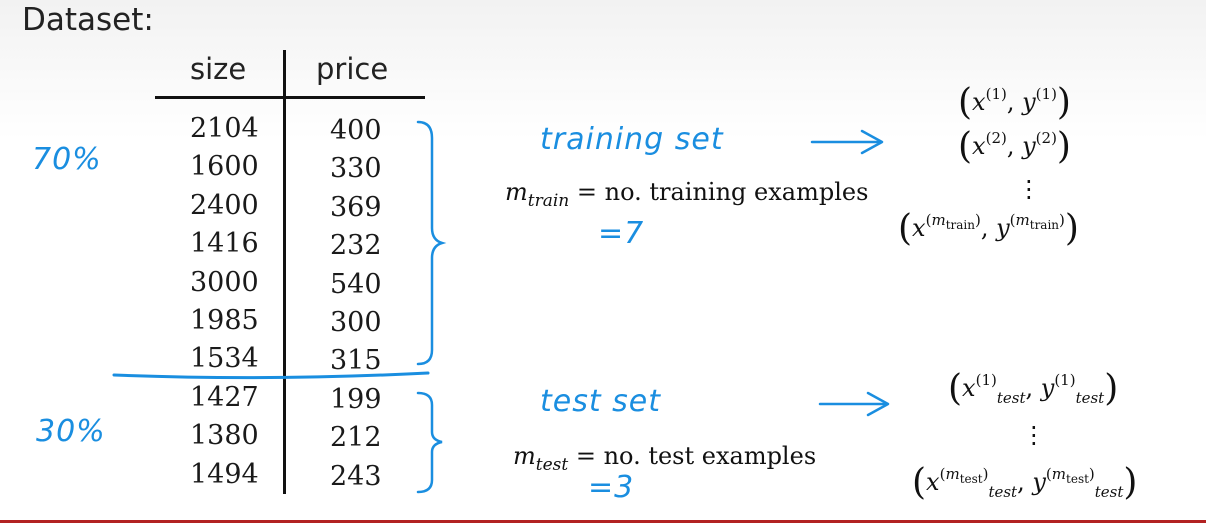  I want to click on test-brace, so click(429, 442).